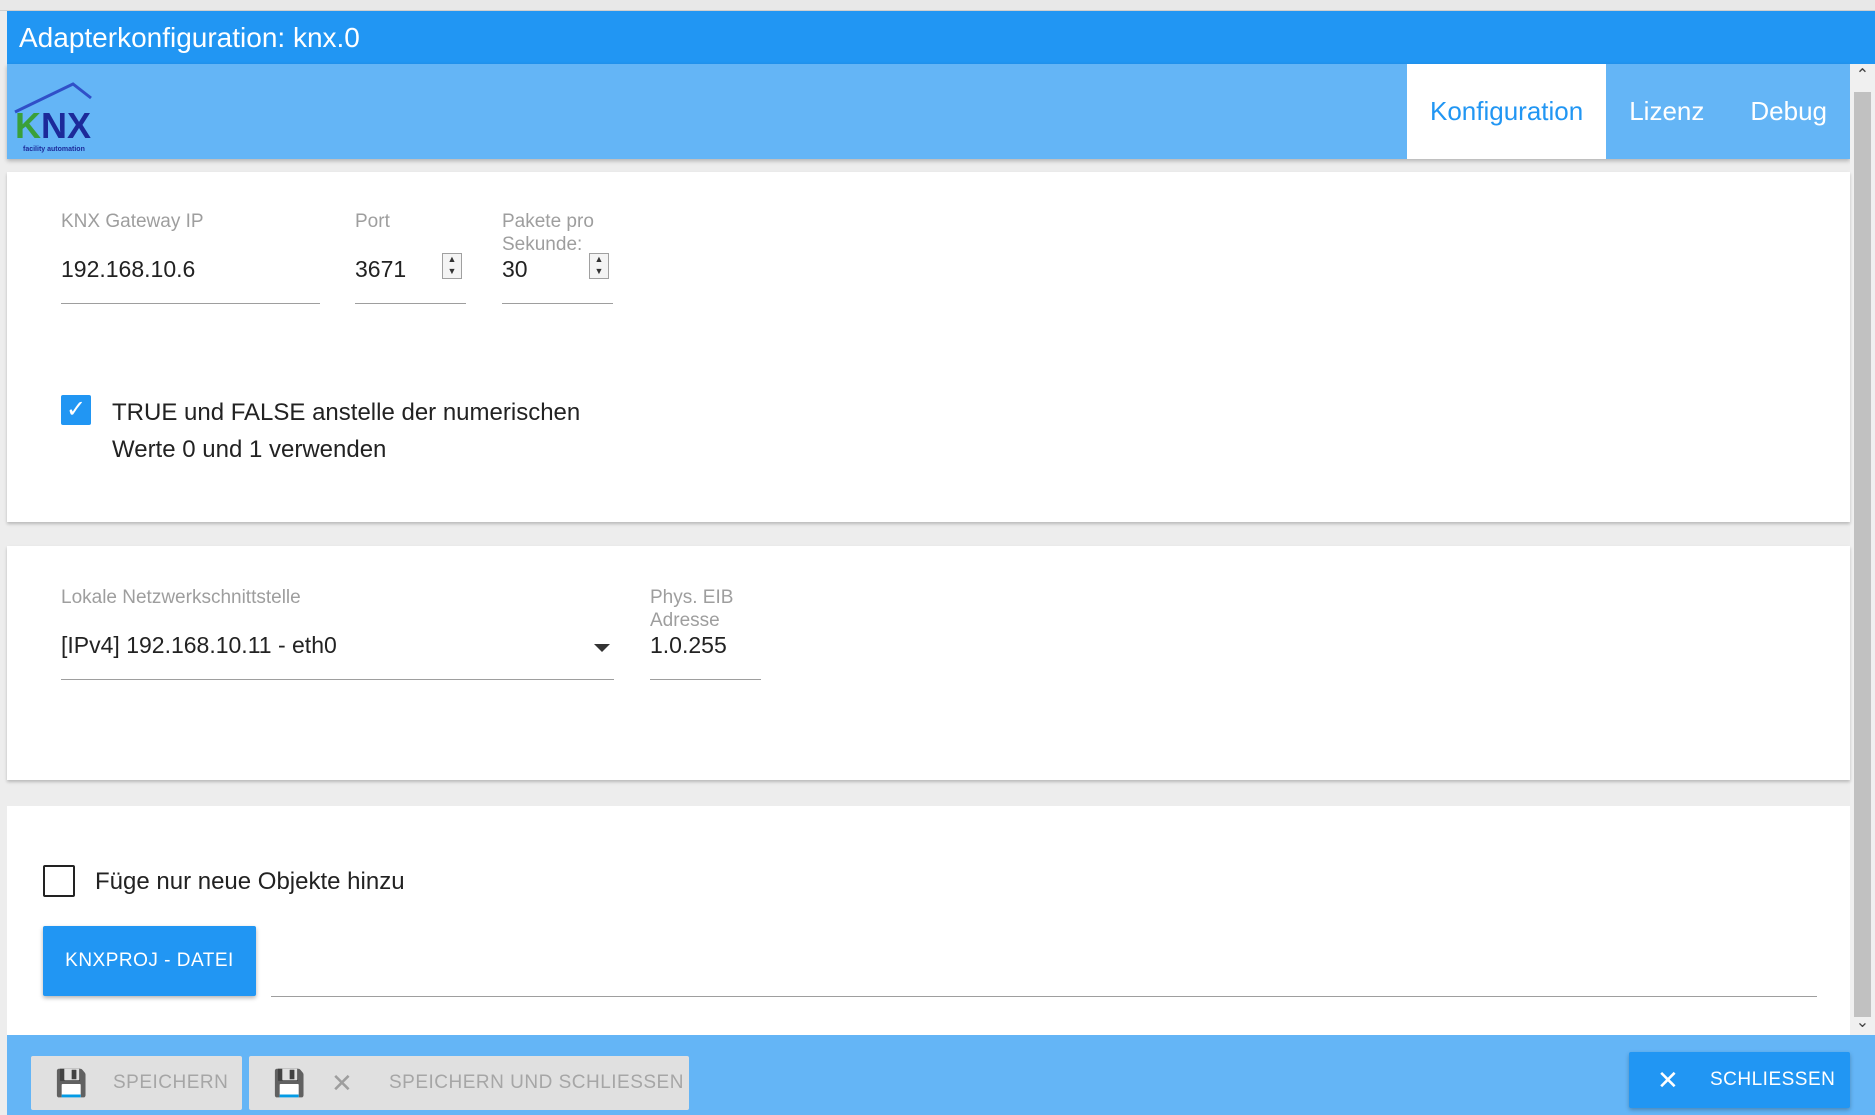 The height and width of the screenshot is (1115, 1875). Describe the element at coordinates (59, 881) in the screenshot. I see `only-new-checkbox` at that location.